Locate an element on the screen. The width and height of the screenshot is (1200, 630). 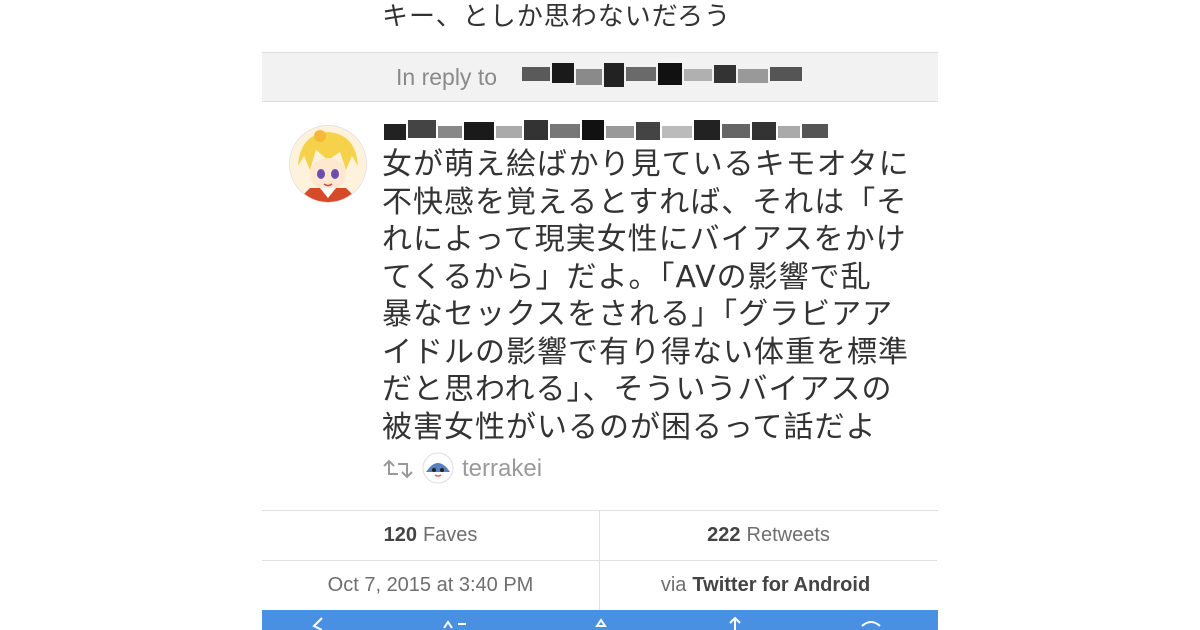
action-toolbar is located at coordinates (600, 620).